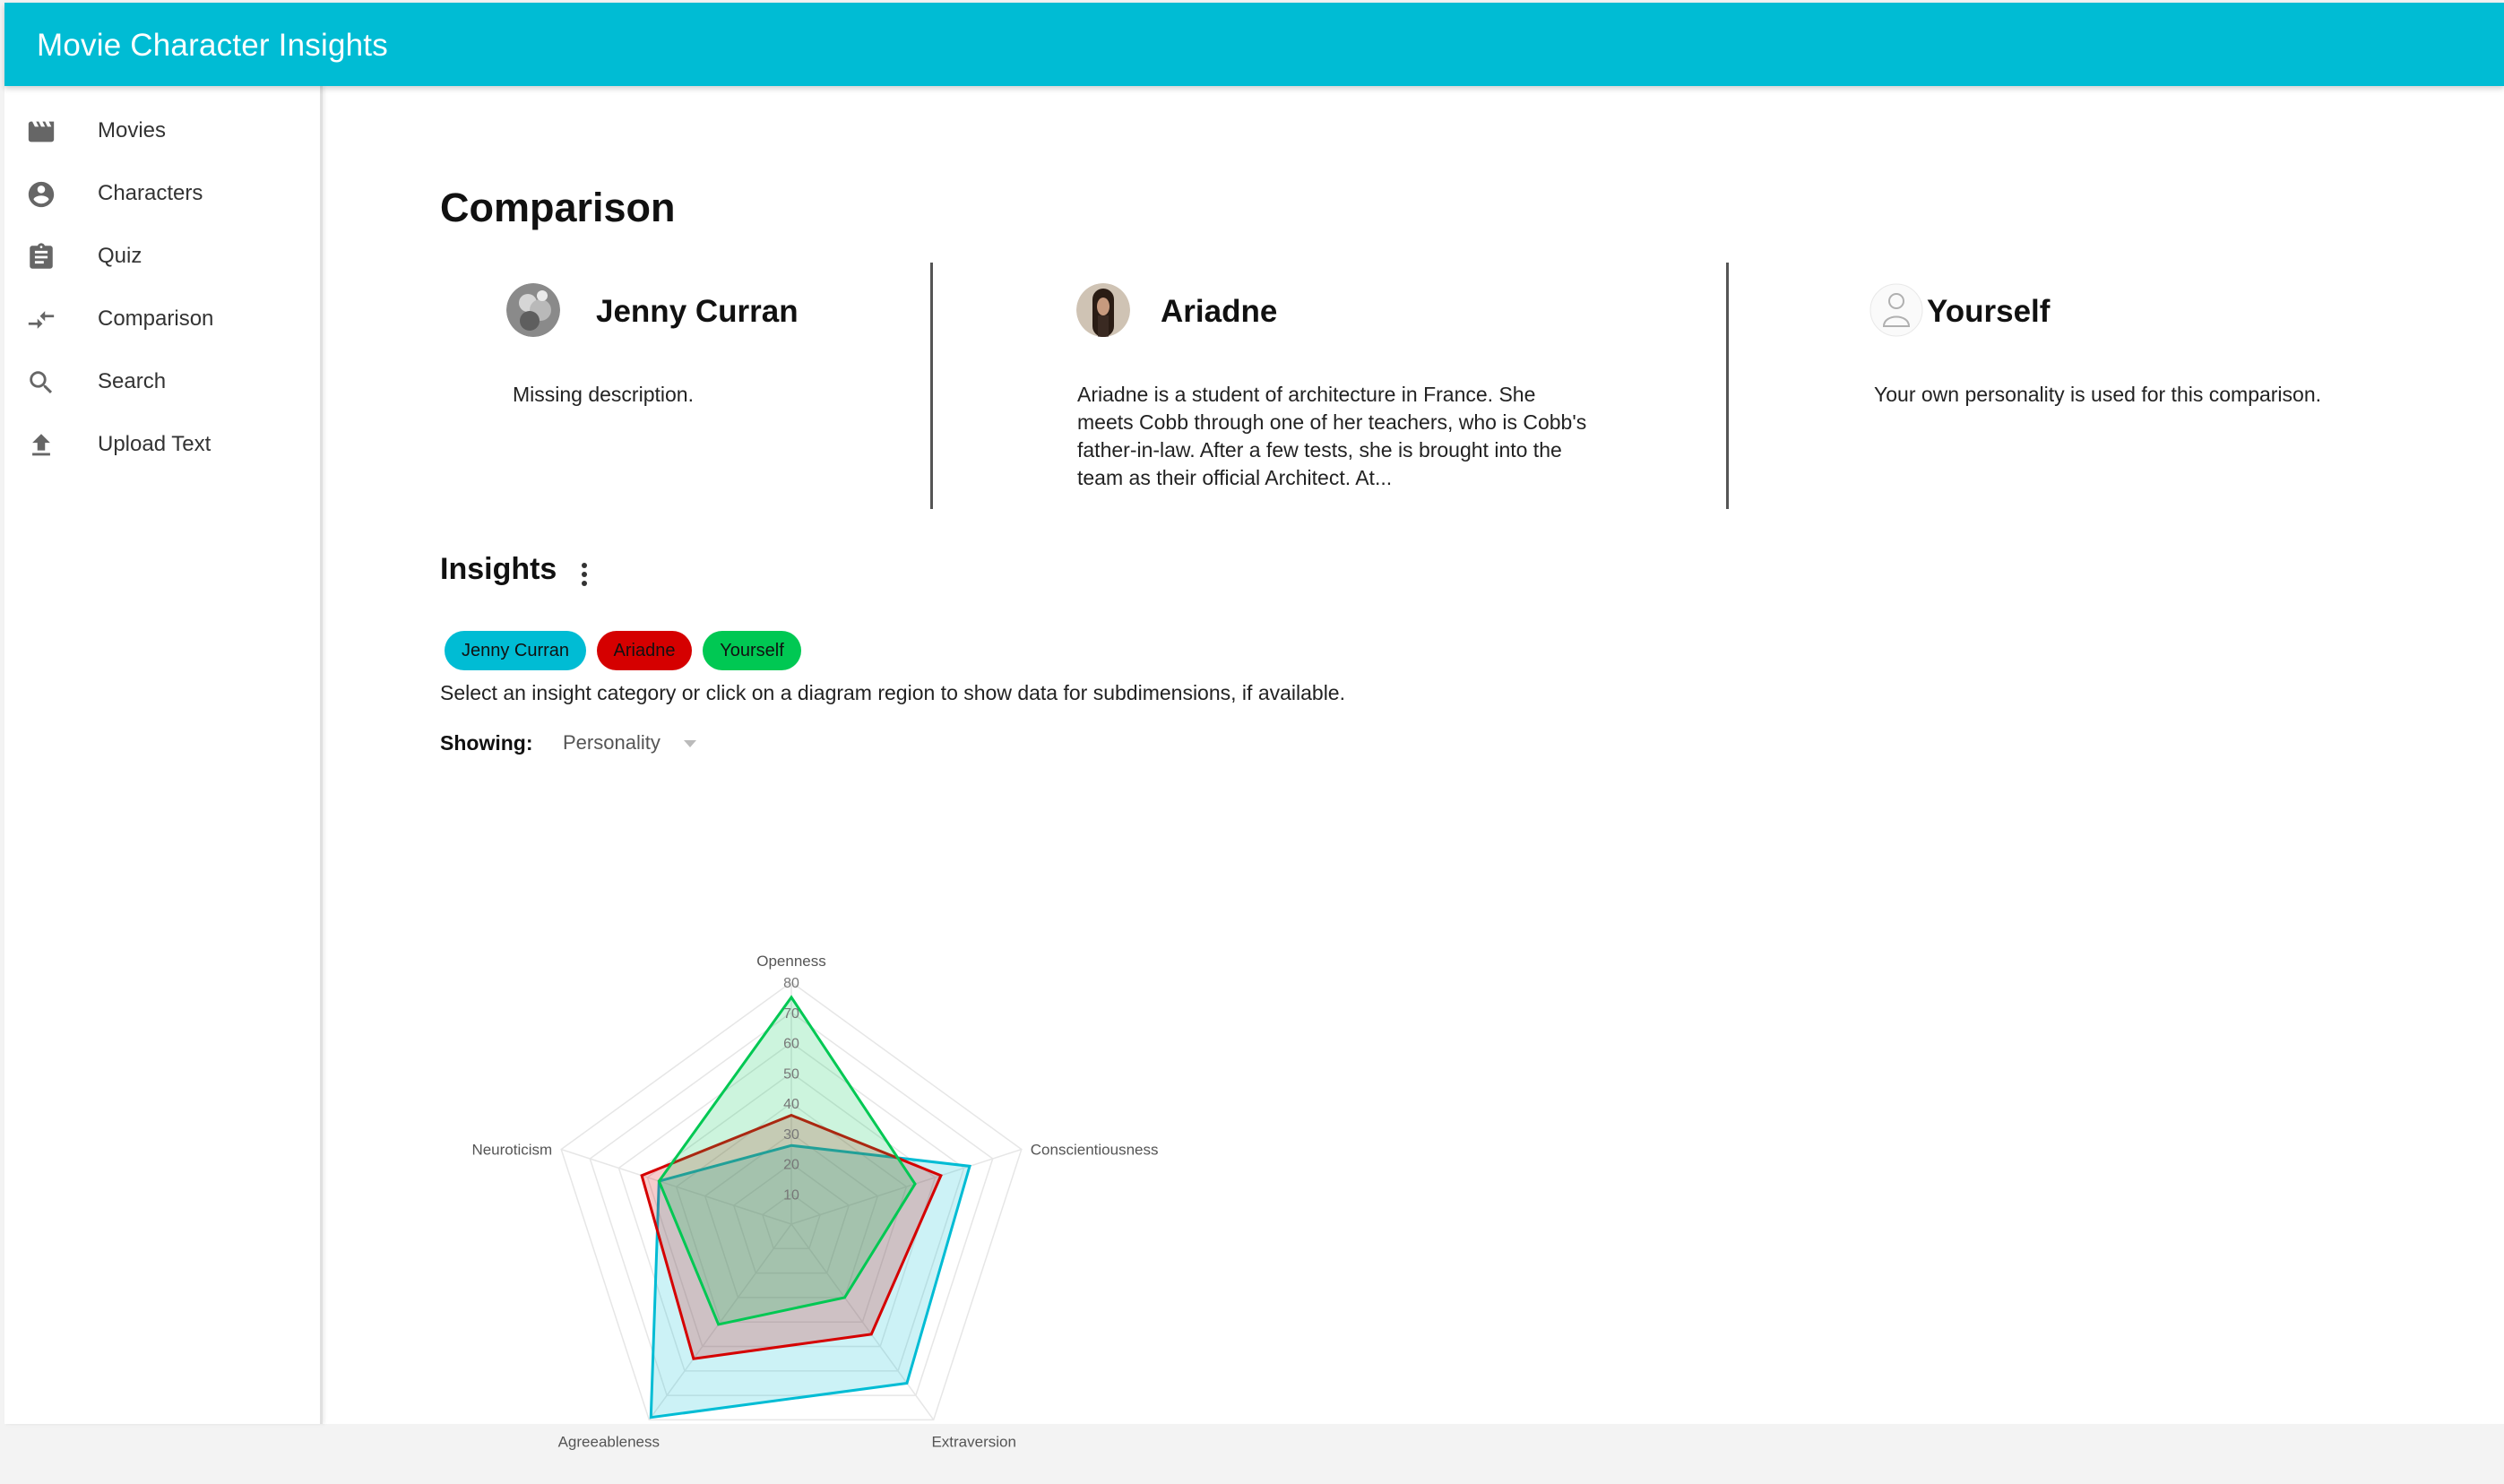  I want to click on sidebar-item-characters: Characters, so click(162, 194).